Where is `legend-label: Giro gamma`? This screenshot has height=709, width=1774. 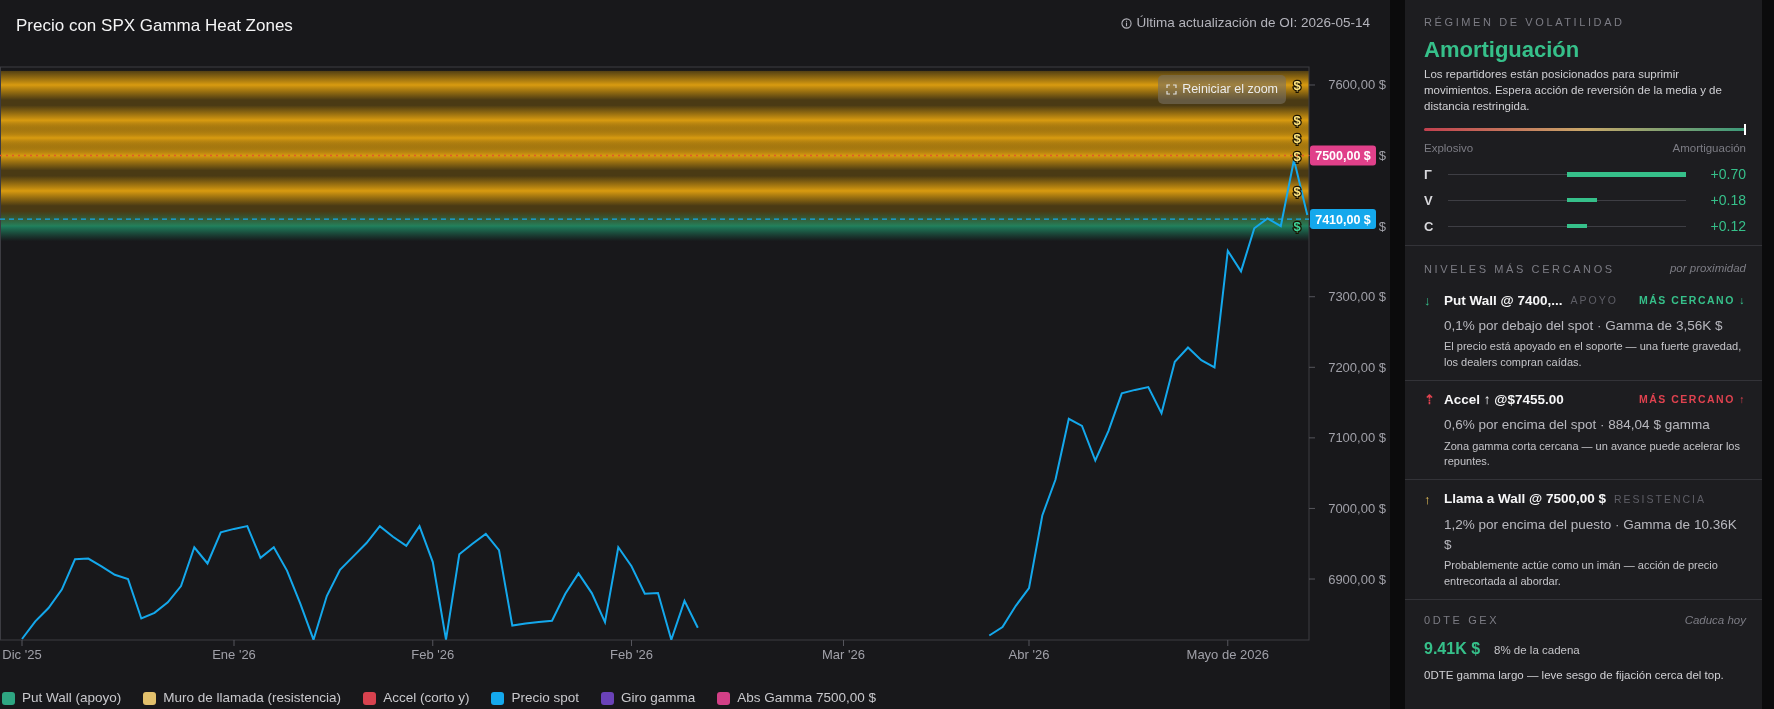 legend-label: Giro gamma is located at coordinates (658, 697).